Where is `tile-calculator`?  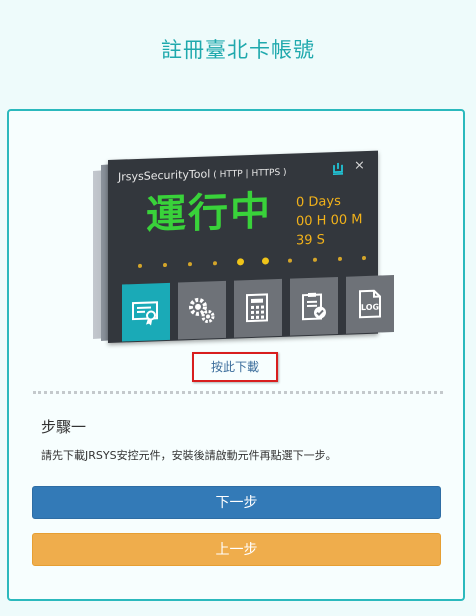 tile-calculator is located at coordinates (258, 308).